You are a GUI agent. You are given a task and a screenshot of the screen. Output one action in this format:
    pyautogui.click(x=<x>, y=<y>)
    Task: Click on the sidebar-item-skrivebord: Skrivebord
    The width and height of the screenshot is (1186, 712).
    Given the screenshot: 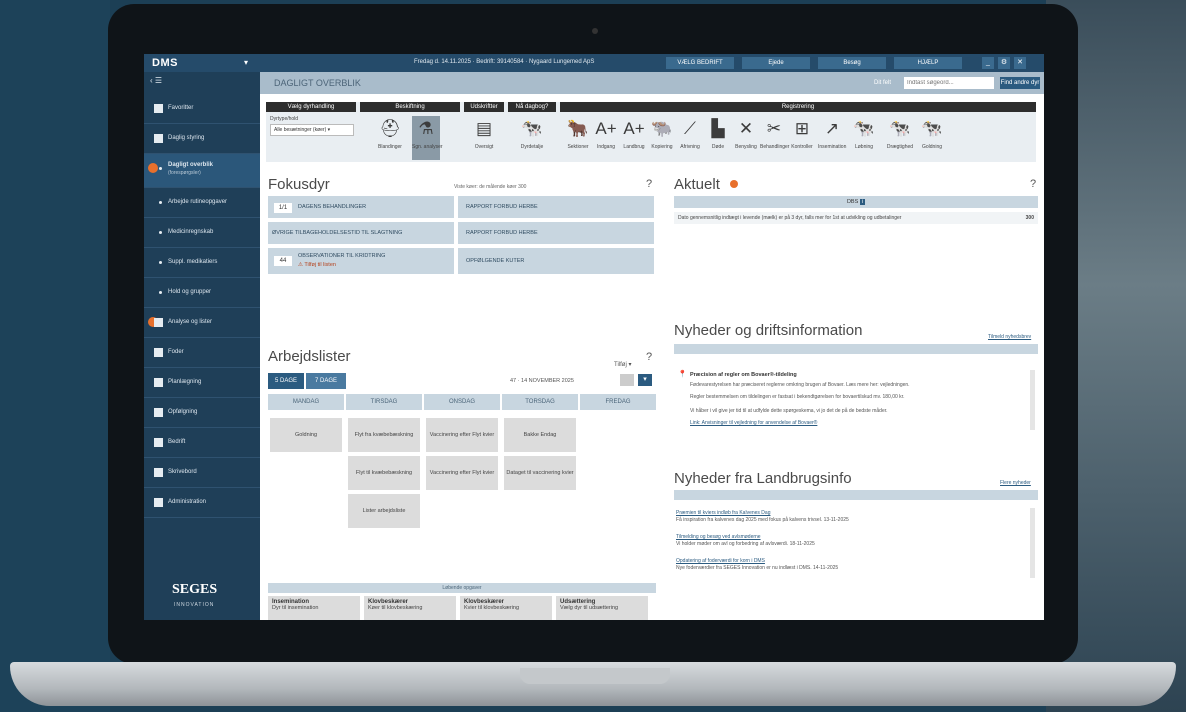 What is the action you would take?
    pyautogui.click(x=202, y=473)
    